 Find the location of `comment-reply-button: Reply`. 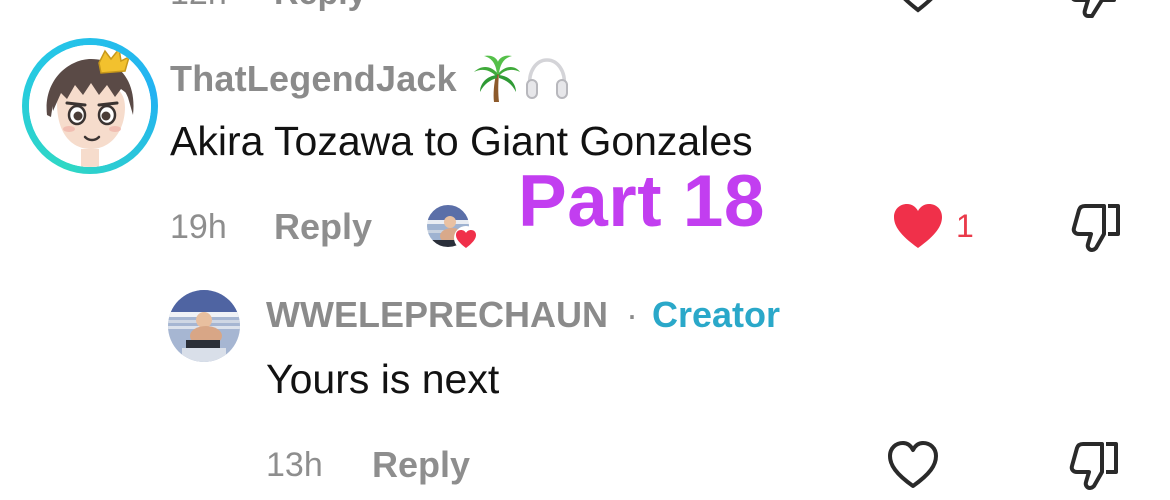

comment-reply-button: Reply is located at coordinates (323, 227).